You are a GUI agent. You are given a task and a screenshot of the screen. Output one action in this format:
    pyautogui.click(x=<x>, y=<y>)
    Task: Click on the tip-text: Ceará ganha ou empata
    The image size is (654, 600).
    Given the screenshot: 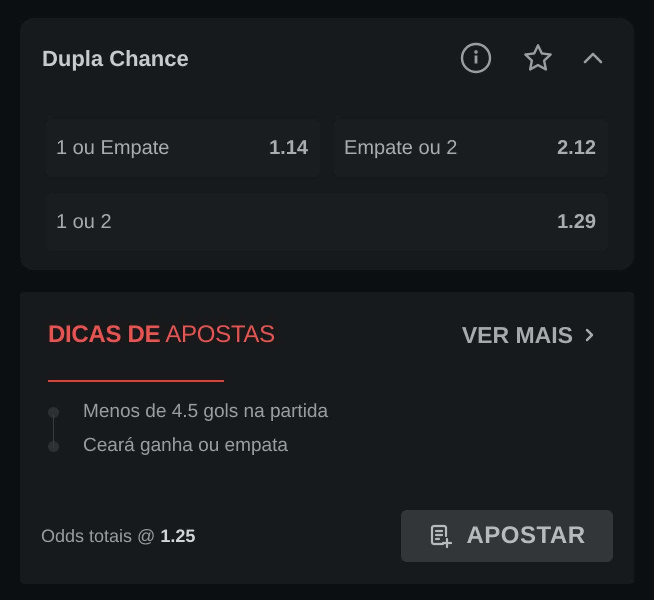 What is the action you would take?
    pyautogui.click(x=185, y=446)
    